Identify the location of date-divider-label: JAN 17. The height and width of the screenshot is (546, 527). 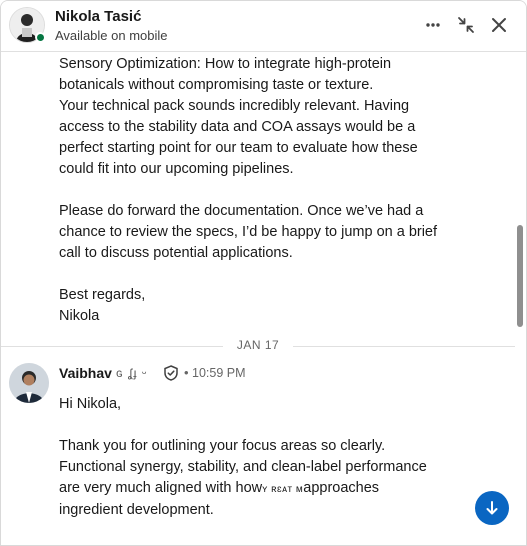
(258, 345).